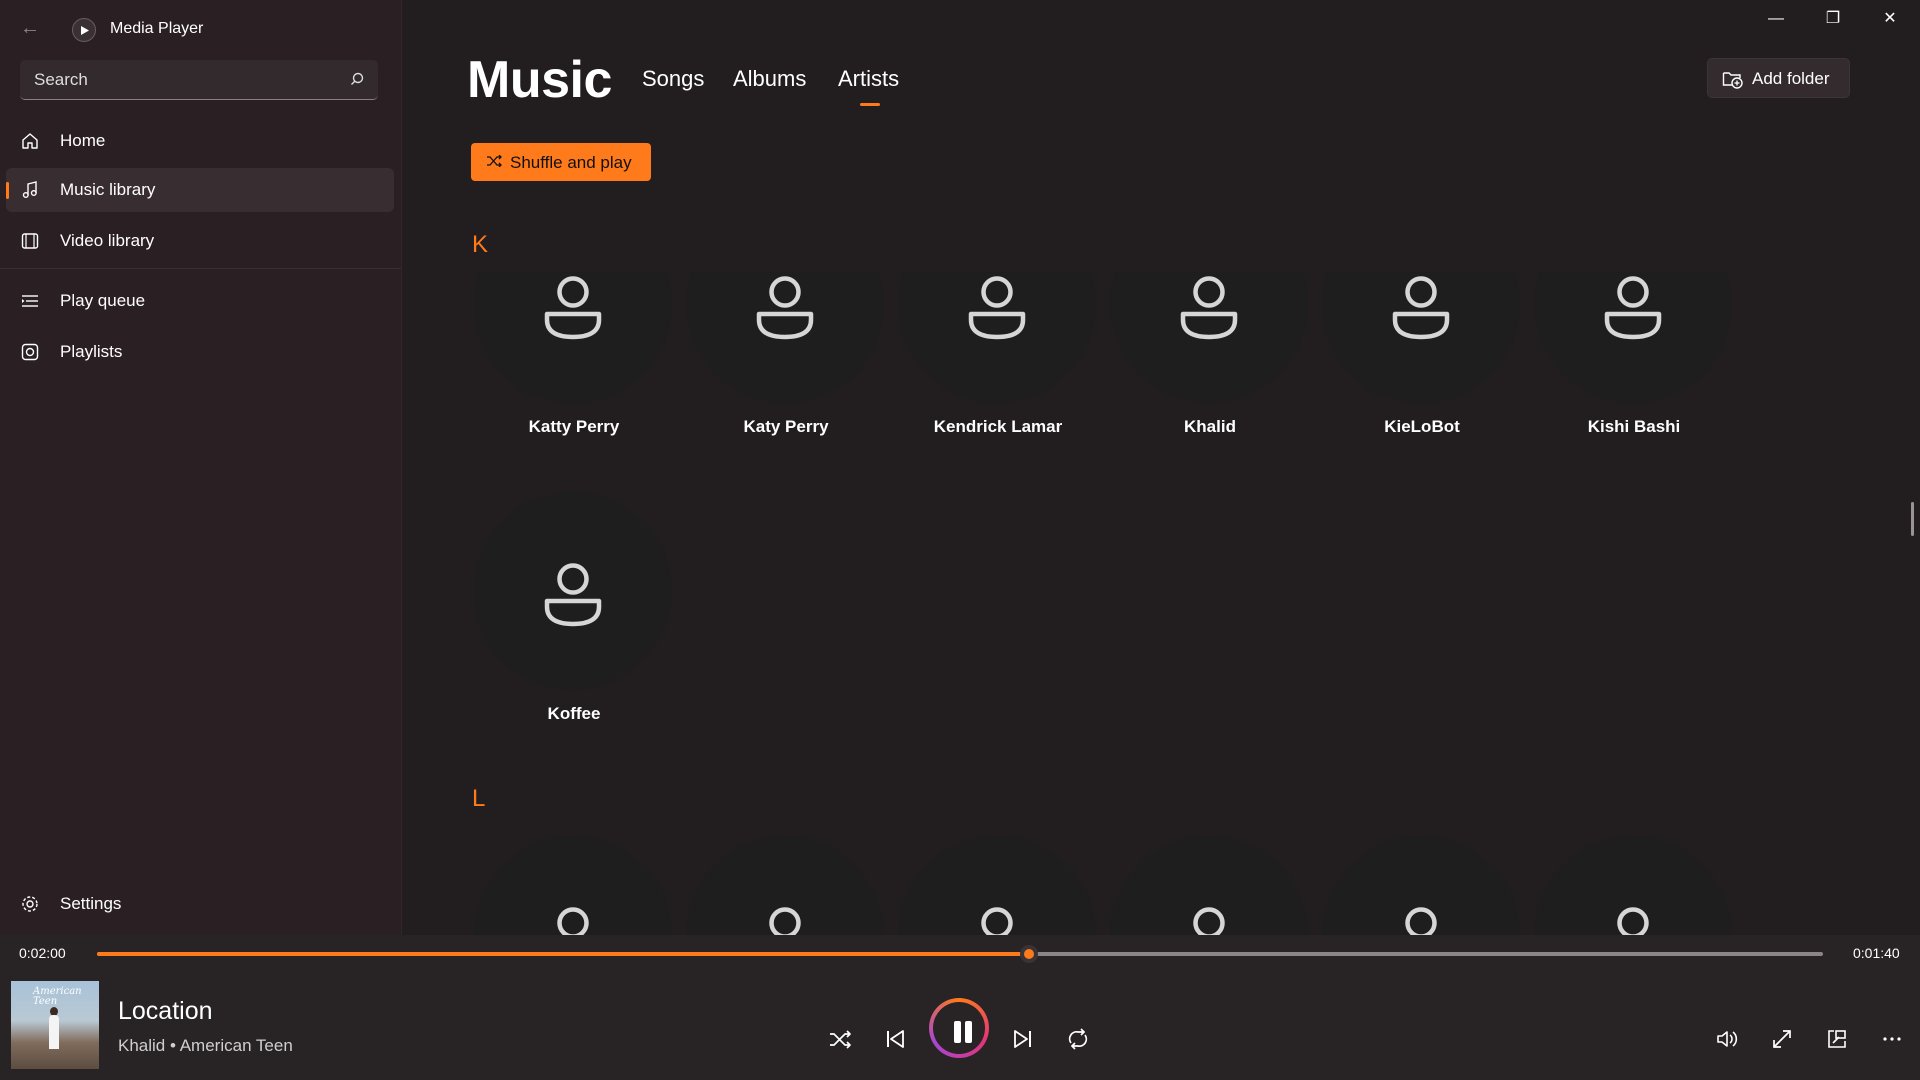  Describe the element at coordinates (895, 1039) in the screenshot. I see `previous-track-icon` at that location.